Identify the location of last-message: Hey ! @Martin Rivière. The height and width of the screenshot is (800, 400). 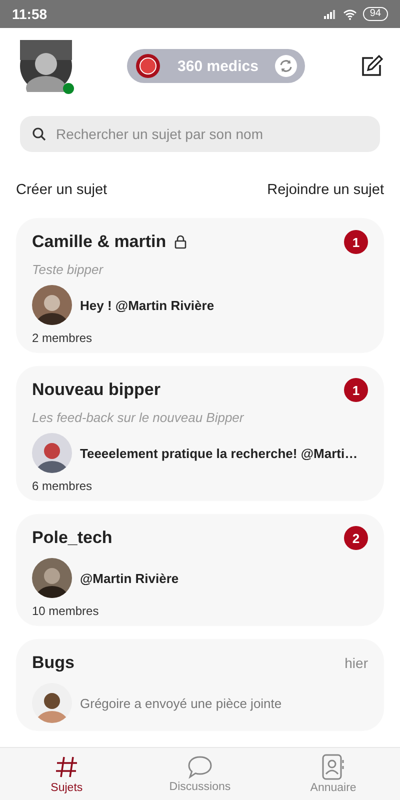
(147, 305).